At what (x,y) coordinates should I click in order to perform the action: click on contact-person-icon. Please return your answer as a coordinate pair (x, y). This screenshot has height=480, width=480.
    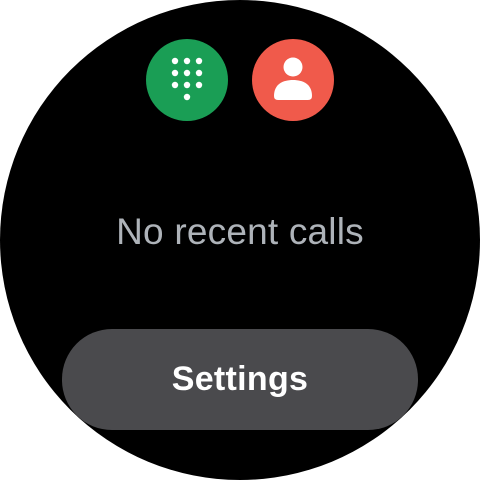
    Looking at the image, I should click on (293, 78).